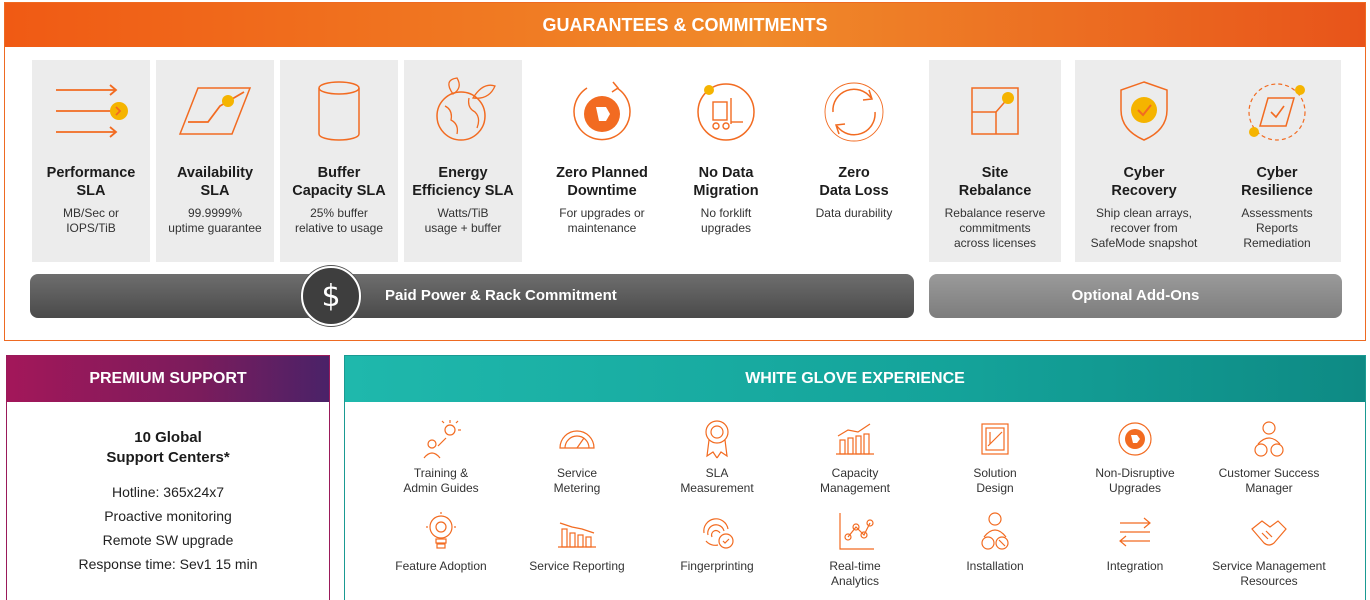 Image resolution: width=1370 pixels, height=600 pixels. Describe the element at coordinates (726, 220) in the screenshot. I see `card-desc: No forklift upgrades` at that location.